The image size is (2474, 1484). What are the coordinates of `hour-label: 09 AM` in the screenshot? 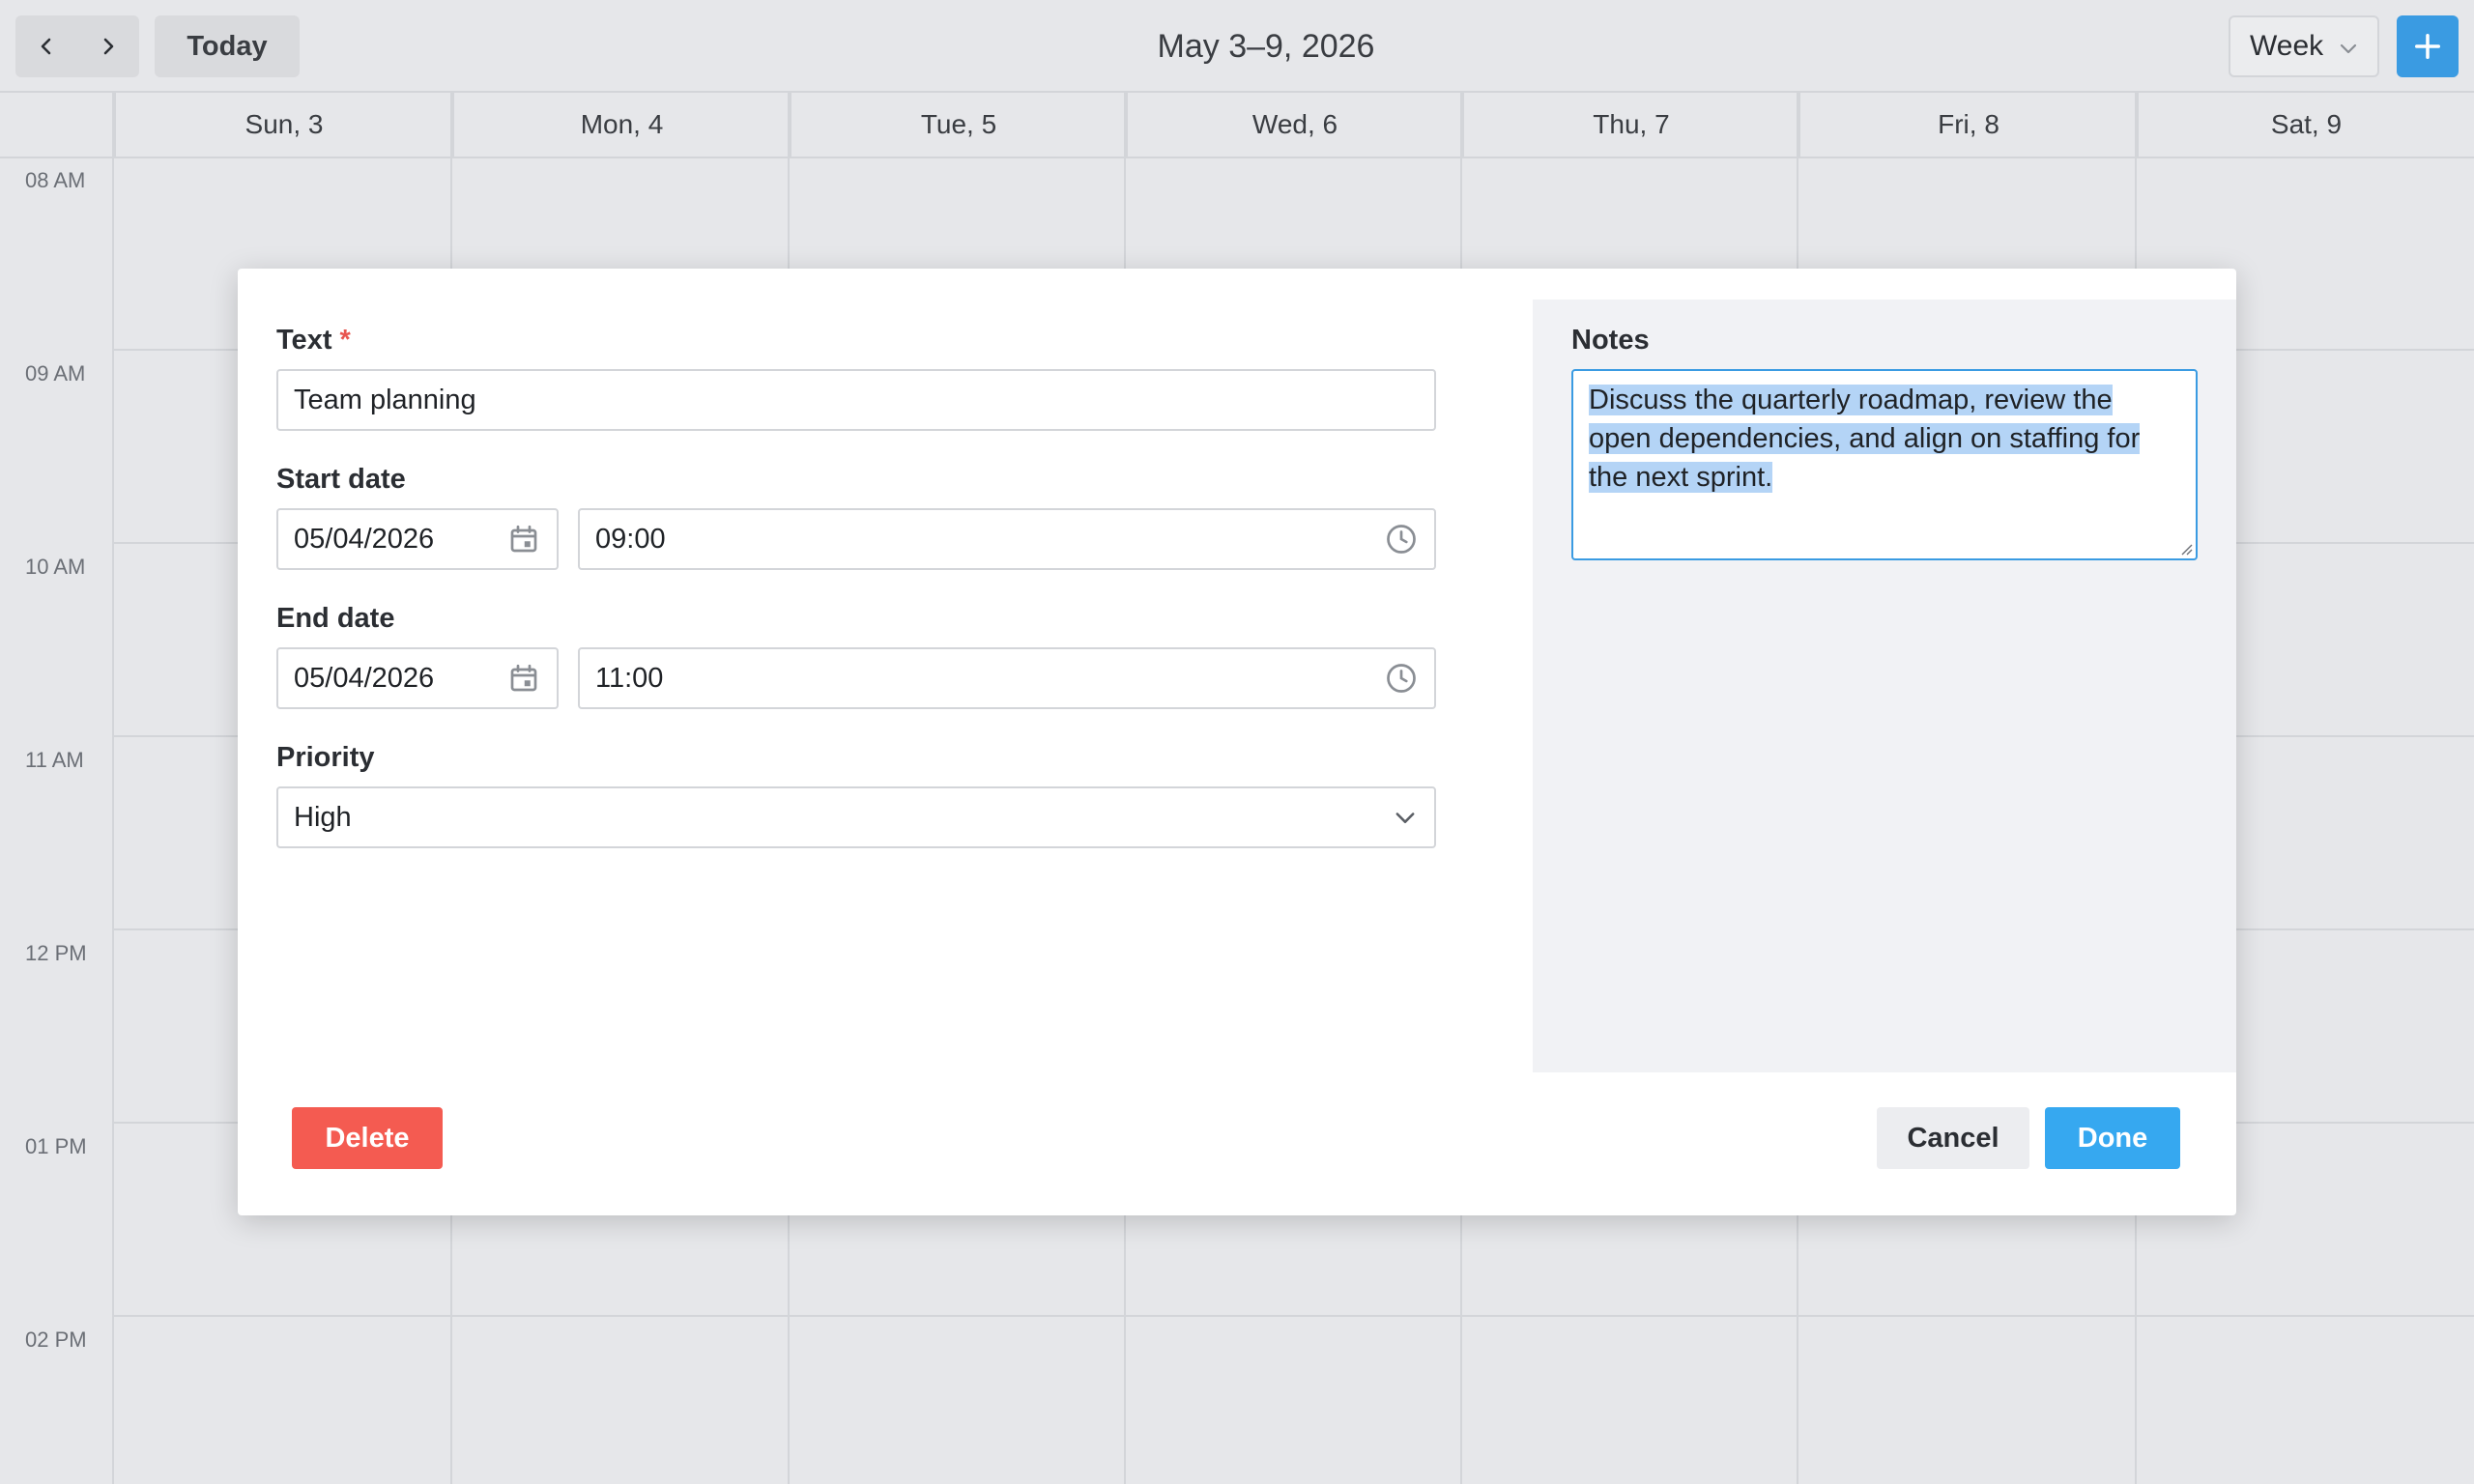 It's located at (56, 373).